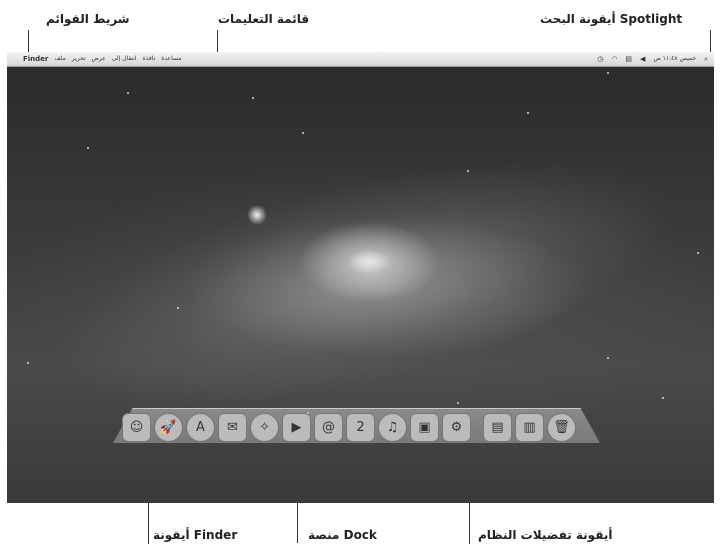 The height and width of the screenshot is (551, 722). I want to click on dock-leader, so click(297, 523).